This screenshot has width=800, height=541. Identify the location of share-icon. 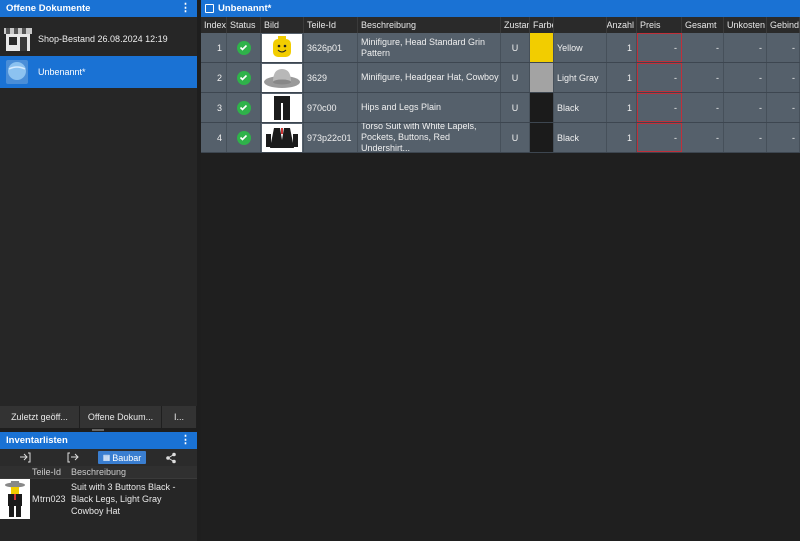
(171, 457).